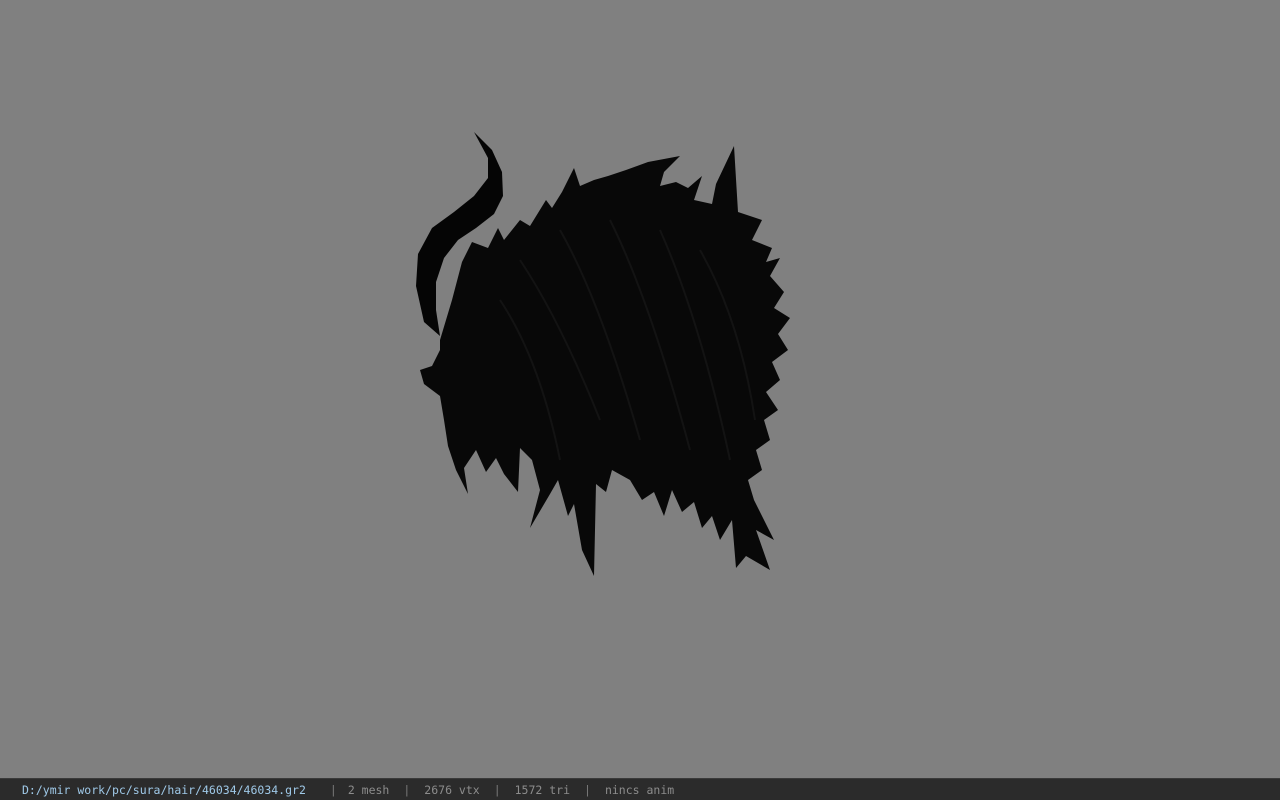  What do you see at coordinates (542, 789) in the screenshot?
I see `triangle-count-label: 1572 tri` at bounding box center [542, 789].